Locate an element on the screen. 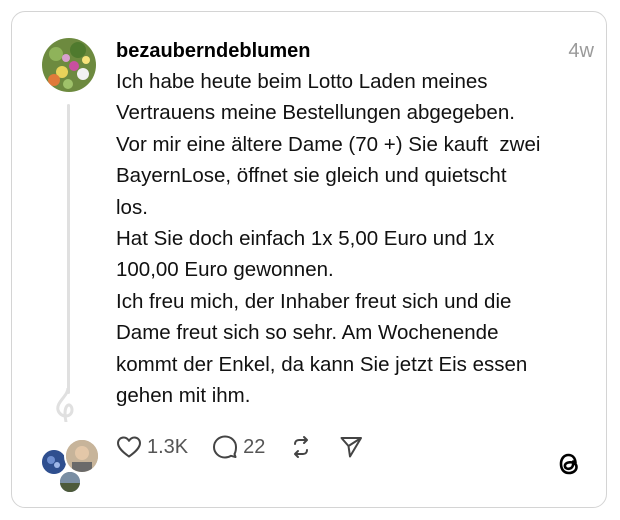 This screenshot has height=520, width=620. post-text-line: los. is located at coordinates (132, 207).